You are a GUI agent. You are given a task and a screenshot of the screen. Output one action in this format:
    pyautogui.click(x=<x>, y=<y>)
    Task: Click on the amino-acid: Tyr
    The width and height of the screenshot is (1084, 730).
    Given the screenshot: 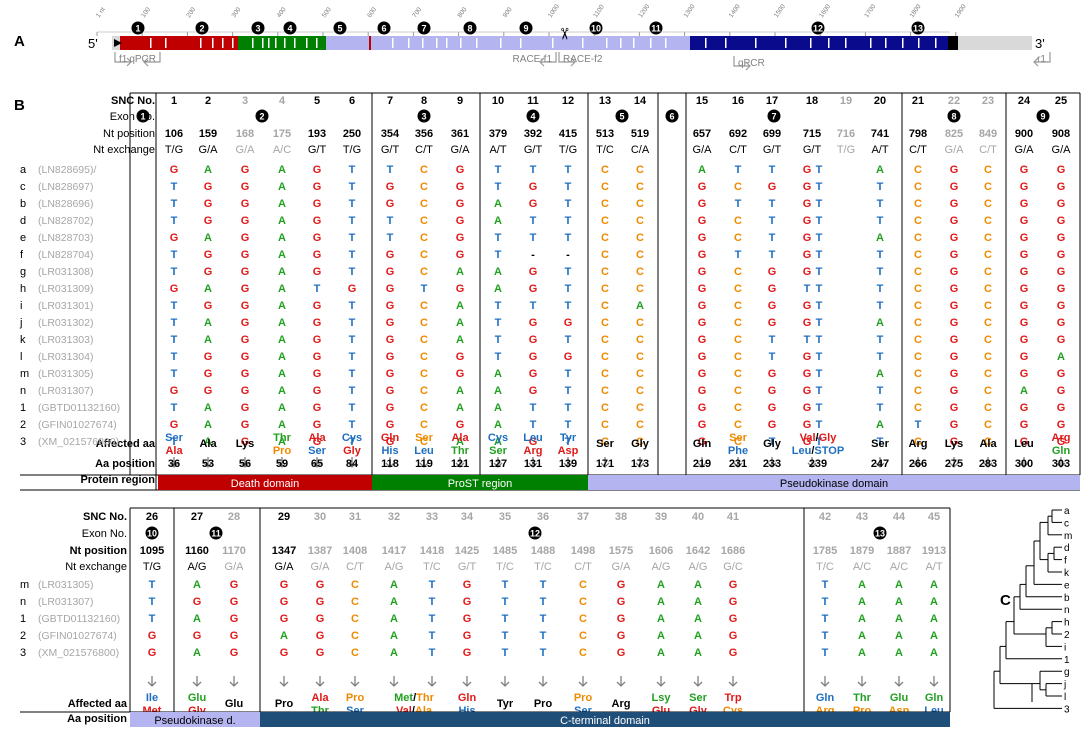 What is the action you would take?
    pyautogui.click(x=505, y=704)
    